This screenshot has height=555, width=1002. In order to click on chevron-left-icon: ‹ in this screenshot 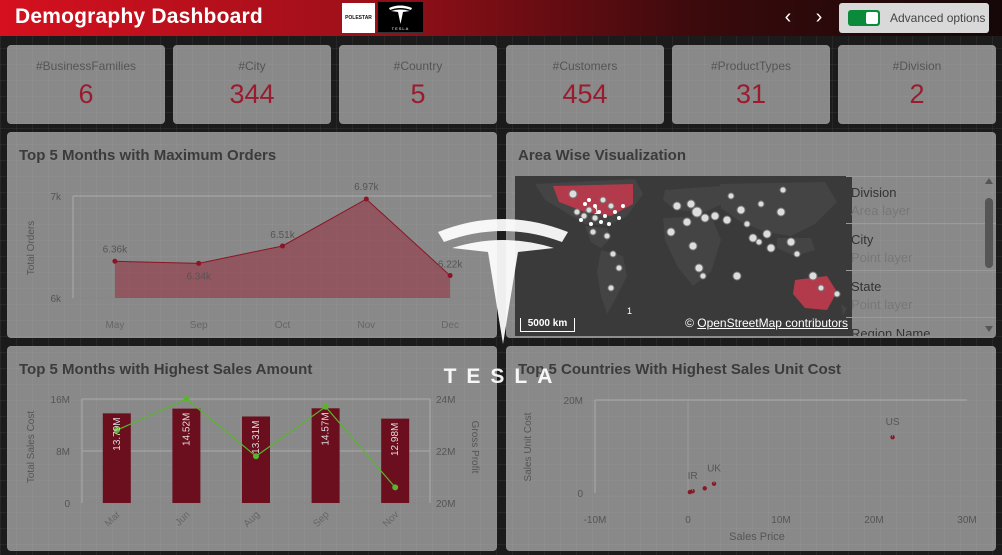, I will do `click(788, 17)`.